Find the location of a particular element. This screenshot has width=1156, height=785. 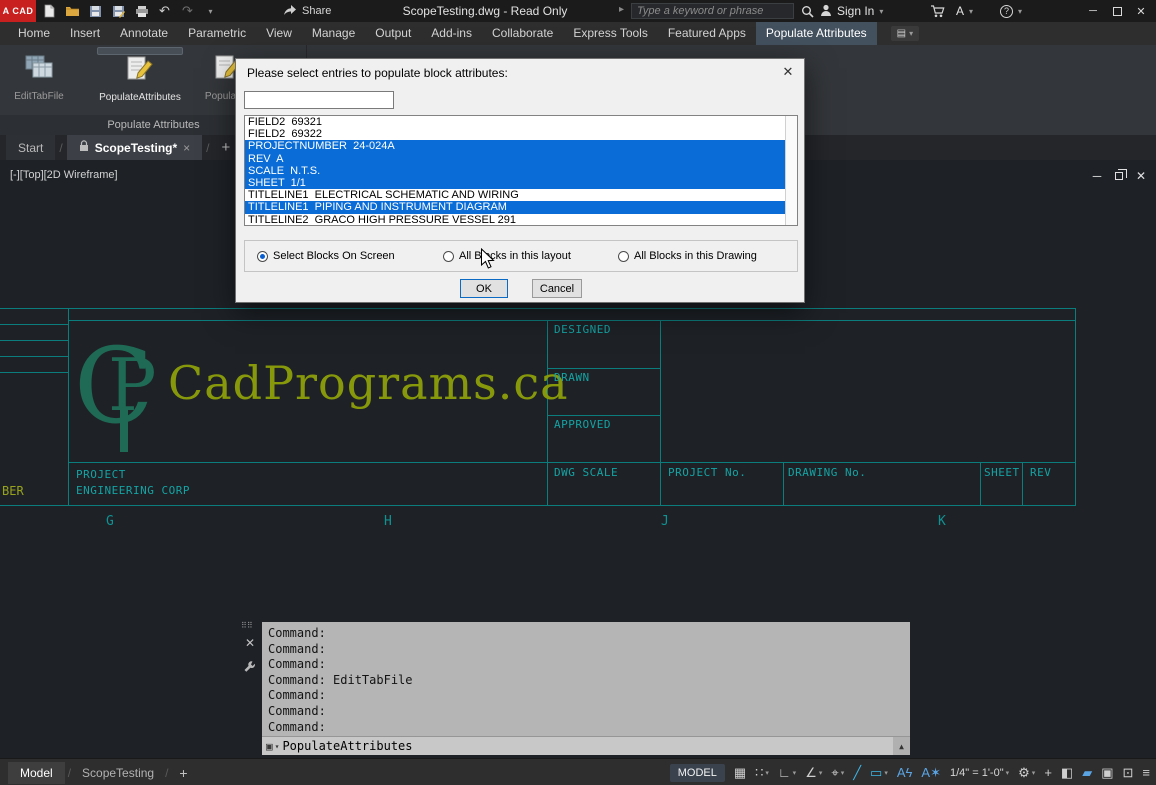

new-layout-button: + is located at coordinates (183, 773).